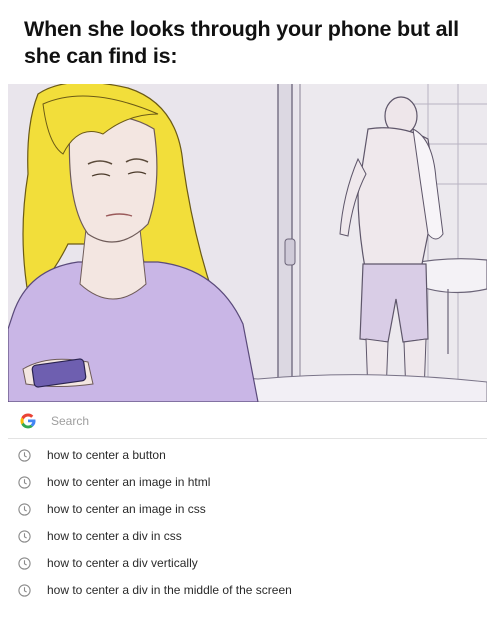 The width and height of the screenshot is (495, 619). What do you see at coordinates (129, 482) in the screenshot?
I see `suggestion-text: how to center an image in html` at bounding box center [129, 482].